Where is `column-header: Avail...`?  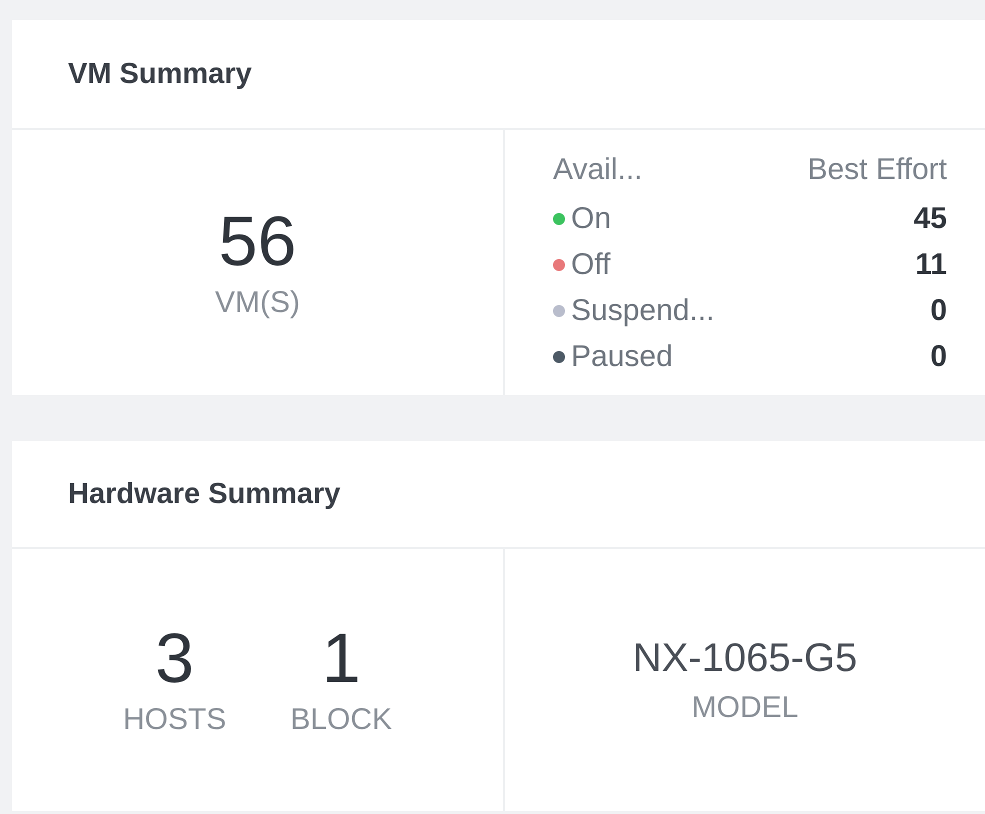
column-header: Avail... is located at coordinates (597, 170).